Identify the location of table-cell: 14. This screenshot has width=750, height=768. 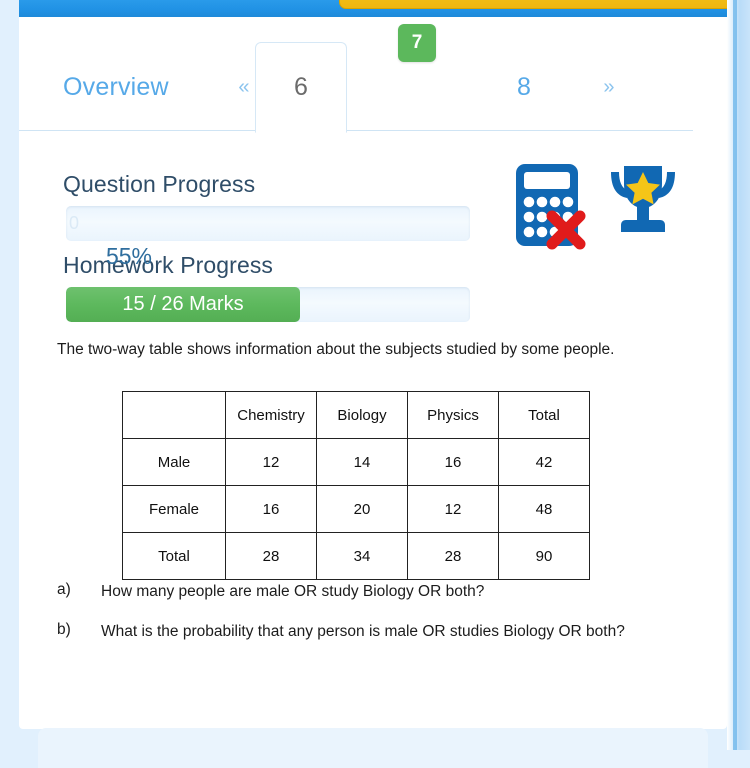
(362, 462).